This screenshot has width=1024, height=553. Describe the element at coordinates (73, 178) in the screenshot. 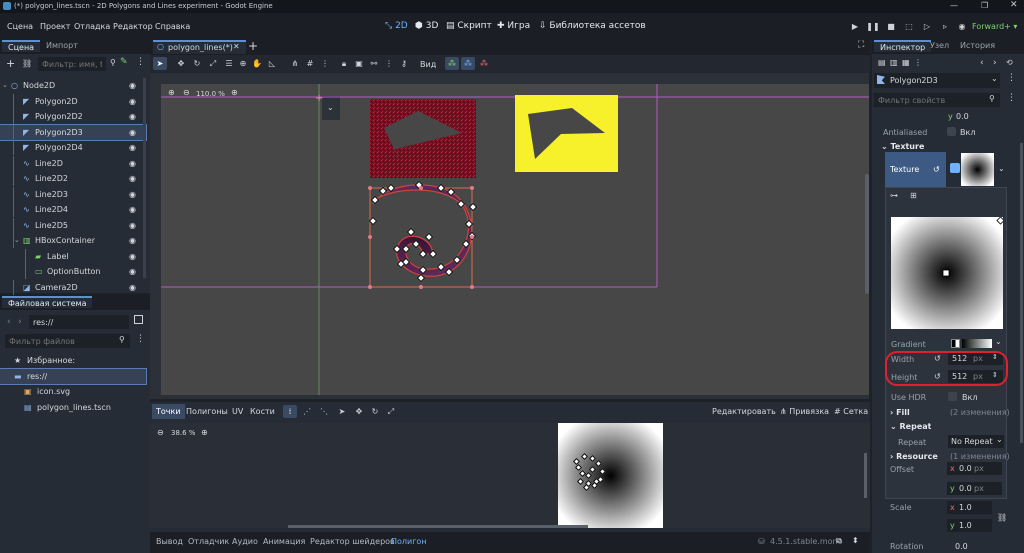

I see `scene-node-line2d2: ∿ Line2D2 ◉` at that location.